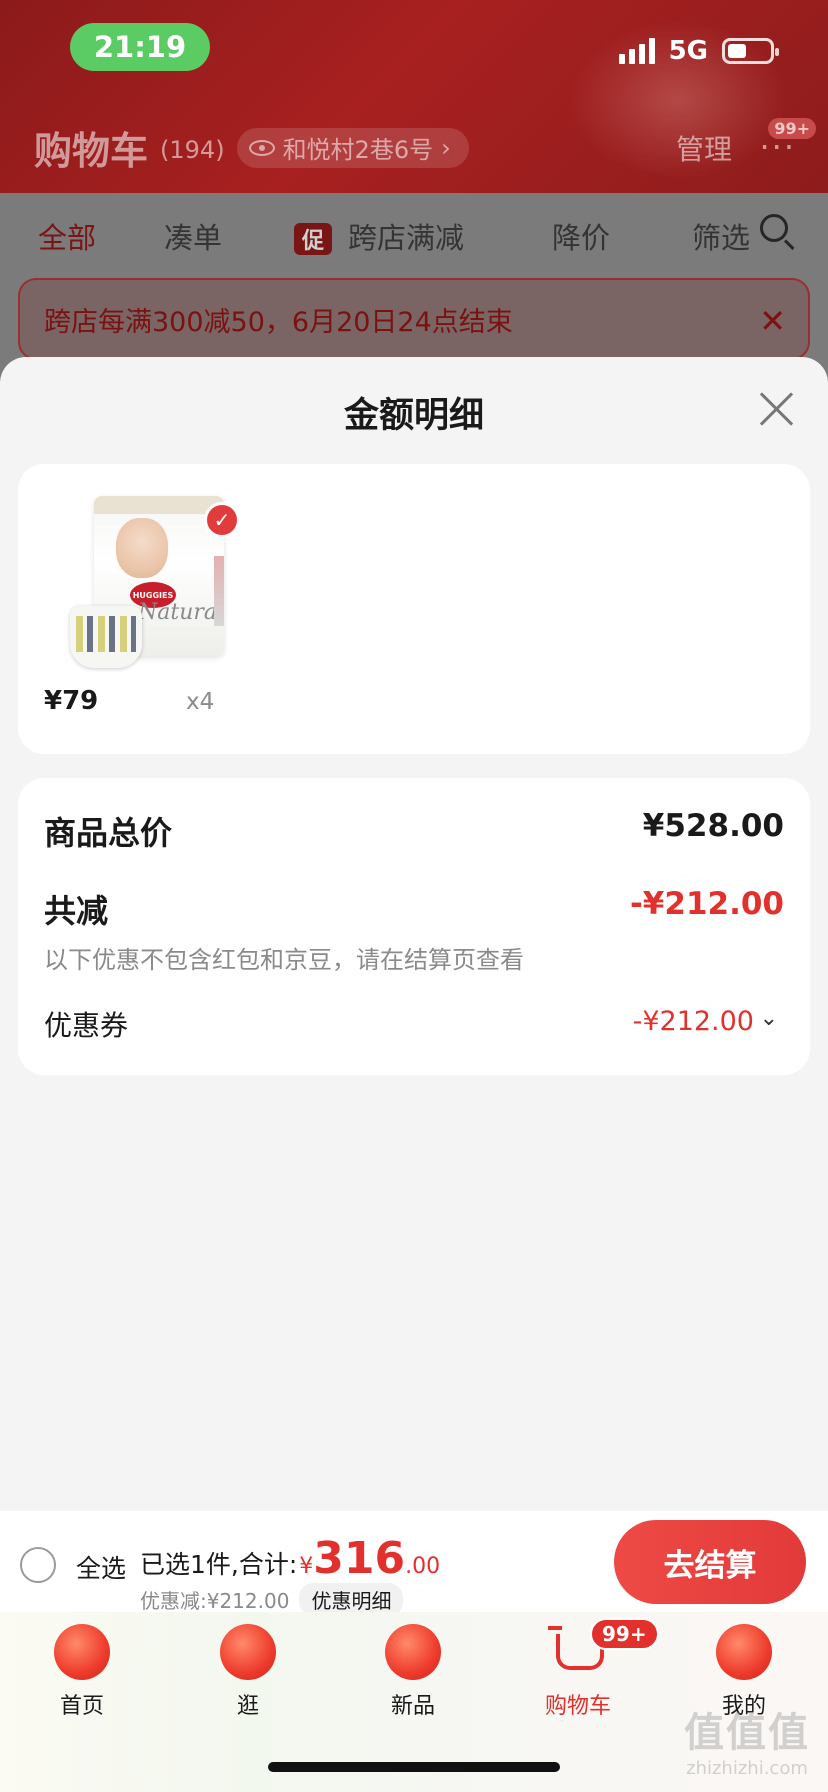  I want to click on new-products-icon, so click(413, 1652).